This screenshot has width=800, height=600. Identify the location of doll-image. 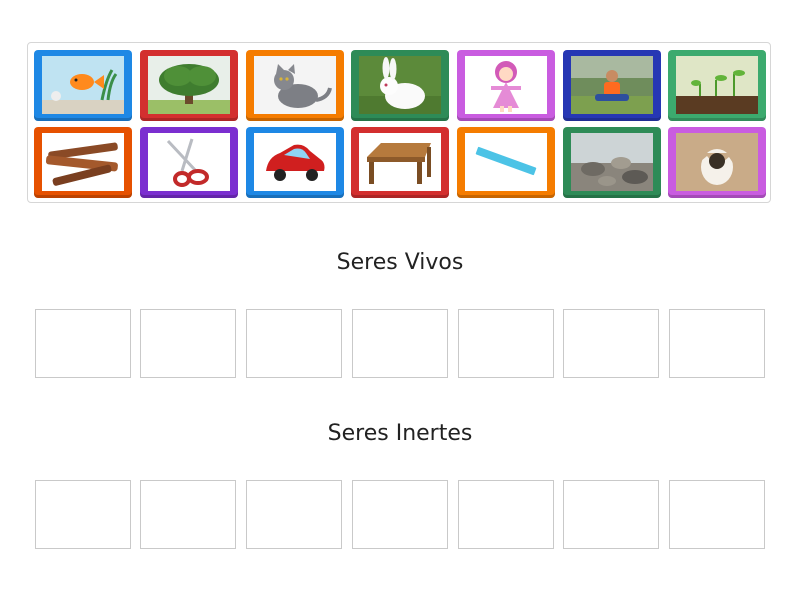
(506, 85).